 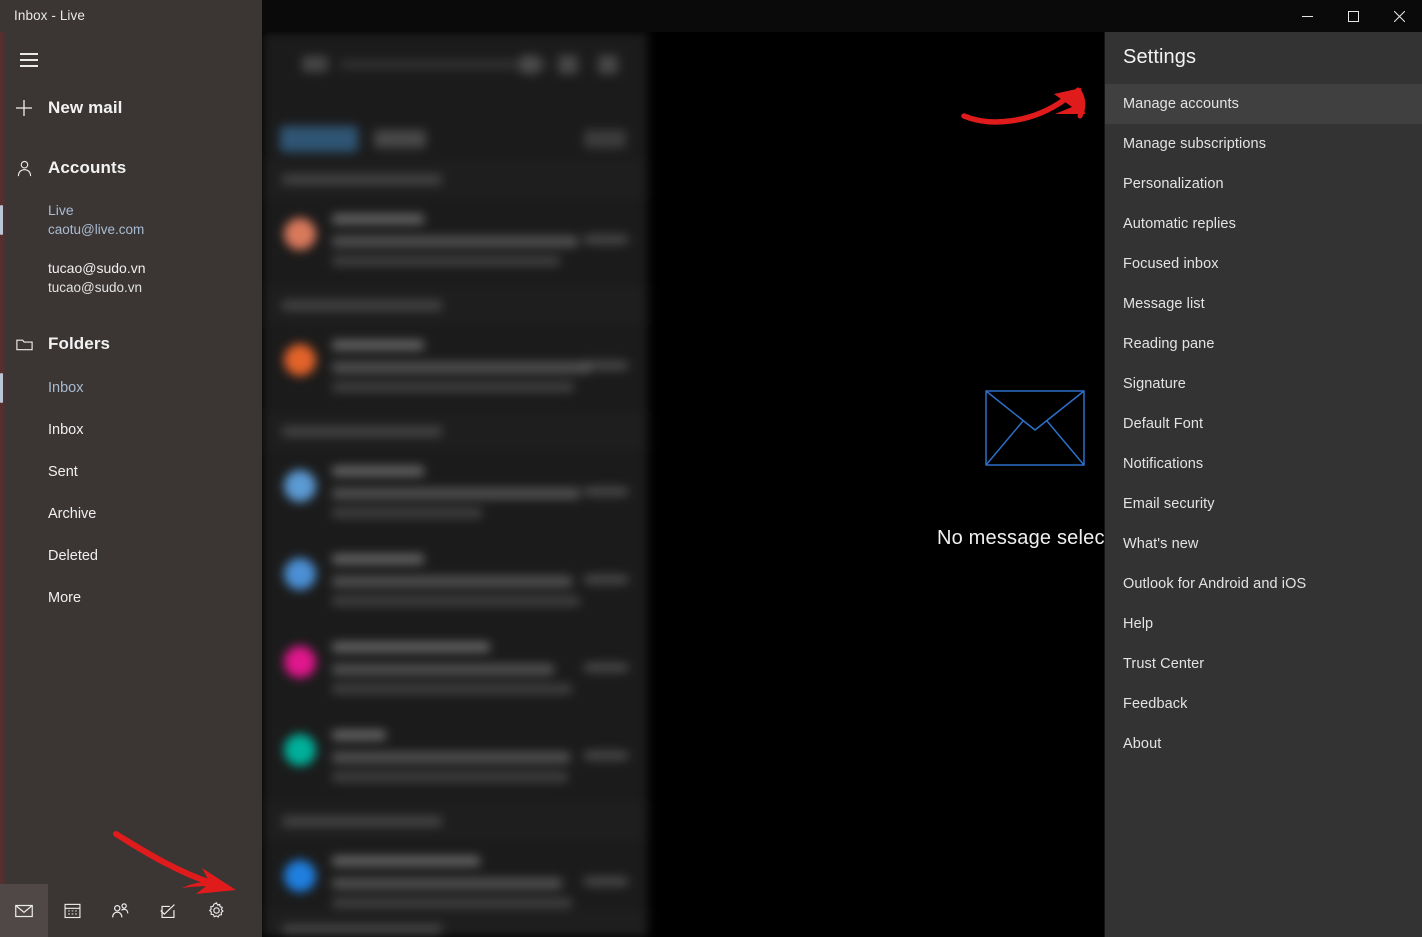 What do you see at coordinates (79, 343) in the screenshot?
I see `folders-header-label: Folders` at bounding box center [79, 343].